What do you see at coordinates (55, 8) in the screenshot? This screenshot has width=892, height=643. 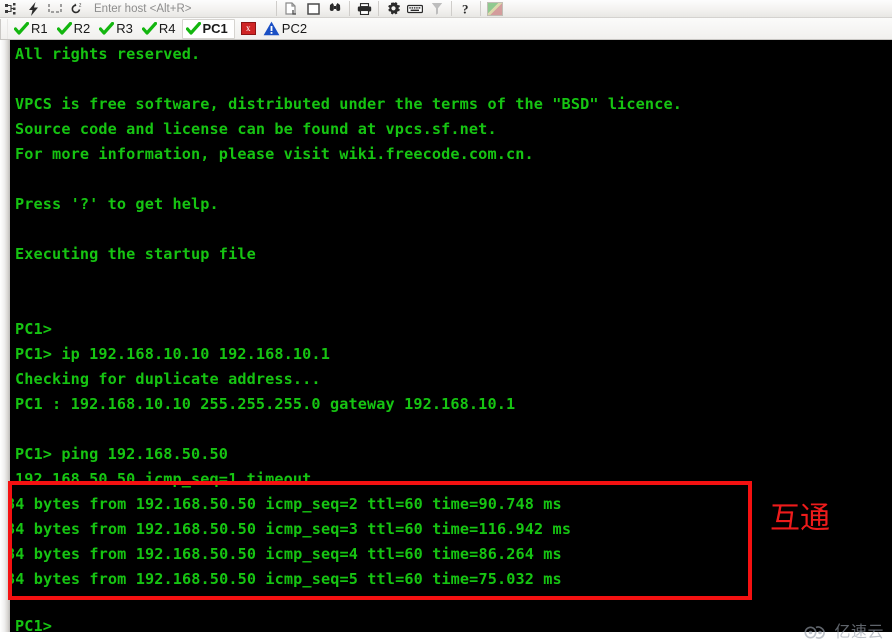 I see `console-icon` at bounding box center [55, 8].